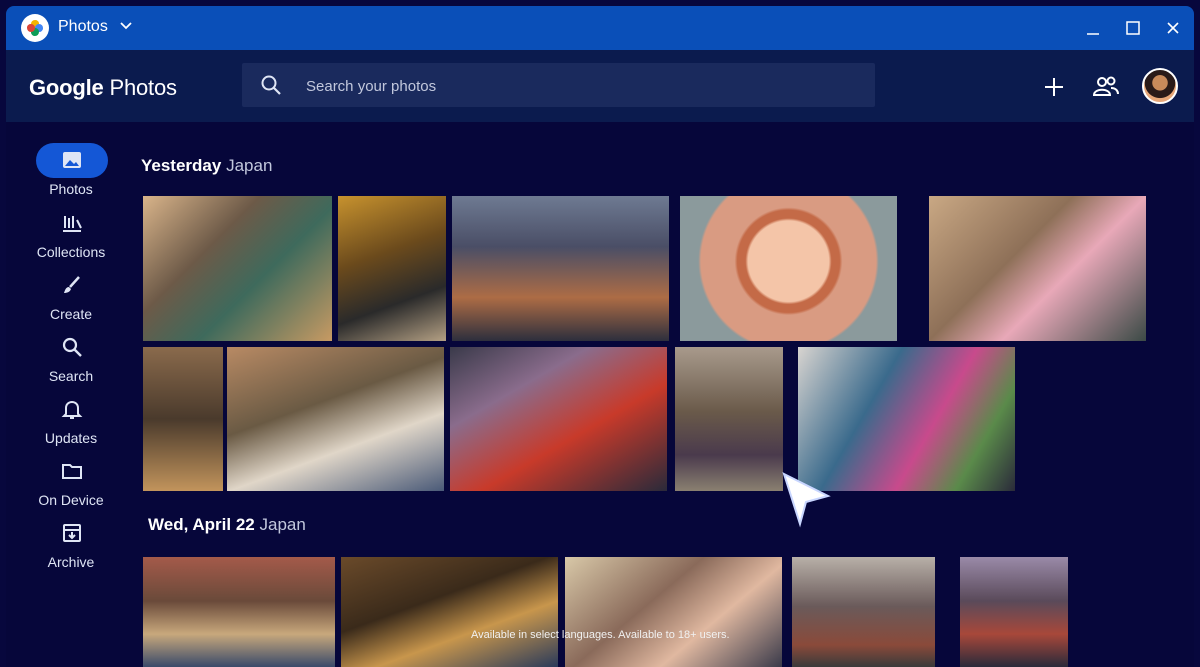 Image resolution: width=1200 pixels, height=667 pixels. I want to click on close-button, so click(1173, 28).